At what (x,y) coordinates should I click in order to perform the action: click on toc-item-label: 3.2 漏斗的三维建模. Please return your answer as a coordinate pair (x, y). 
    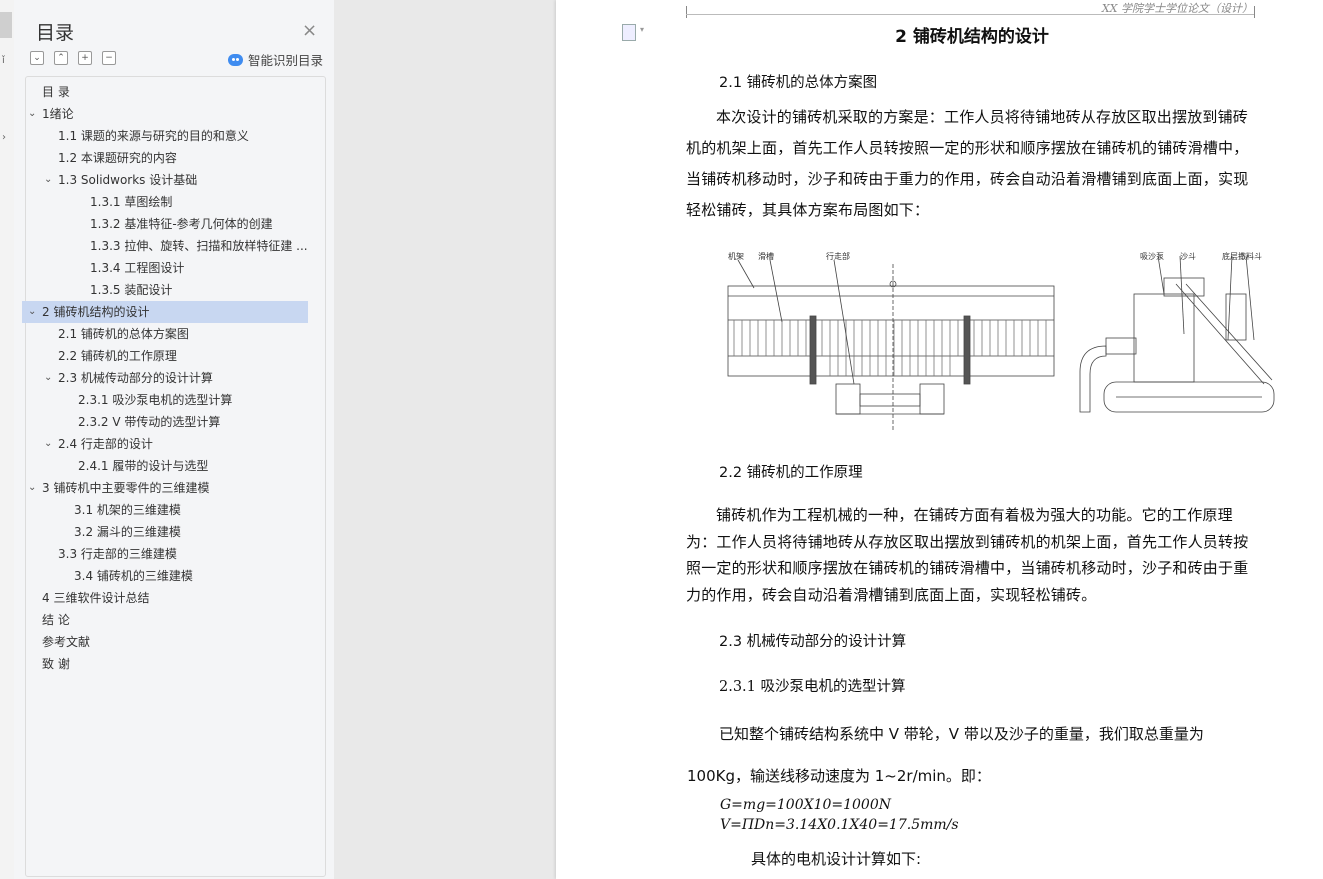
    Looking at the image, I should click on (127, 532).